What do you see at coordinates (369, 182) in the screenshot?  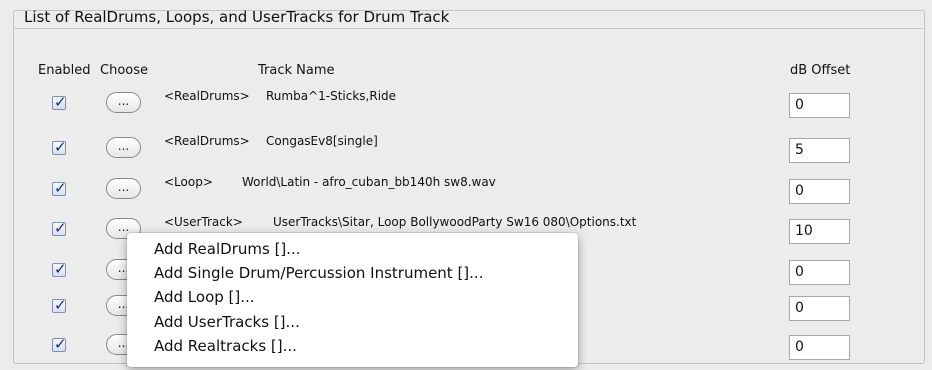 I see `track-name: World\Latin - afro_cuban_bb140h sw8.wav` at bounding box center [369, 182].